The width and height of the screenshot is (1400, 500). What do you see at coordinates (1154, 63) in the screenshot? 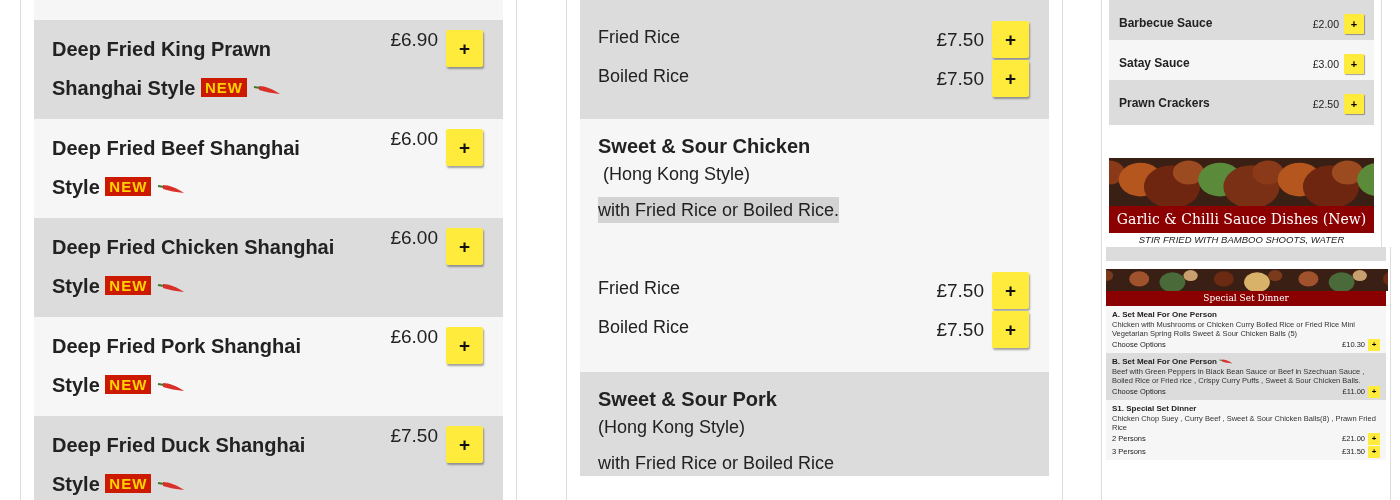
I see `item-title: Satay Sauce` at bounding box center [1154, 63].